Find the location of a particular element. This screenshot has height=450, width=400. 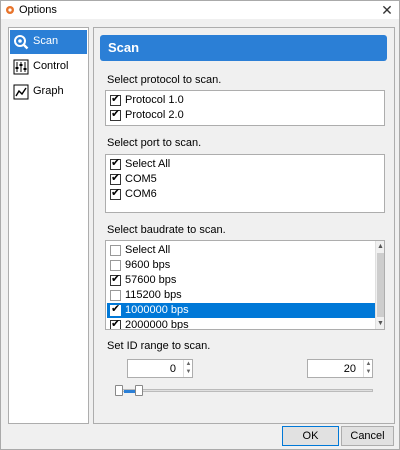

close-button: ✕ is located at coordinates (387, 10).